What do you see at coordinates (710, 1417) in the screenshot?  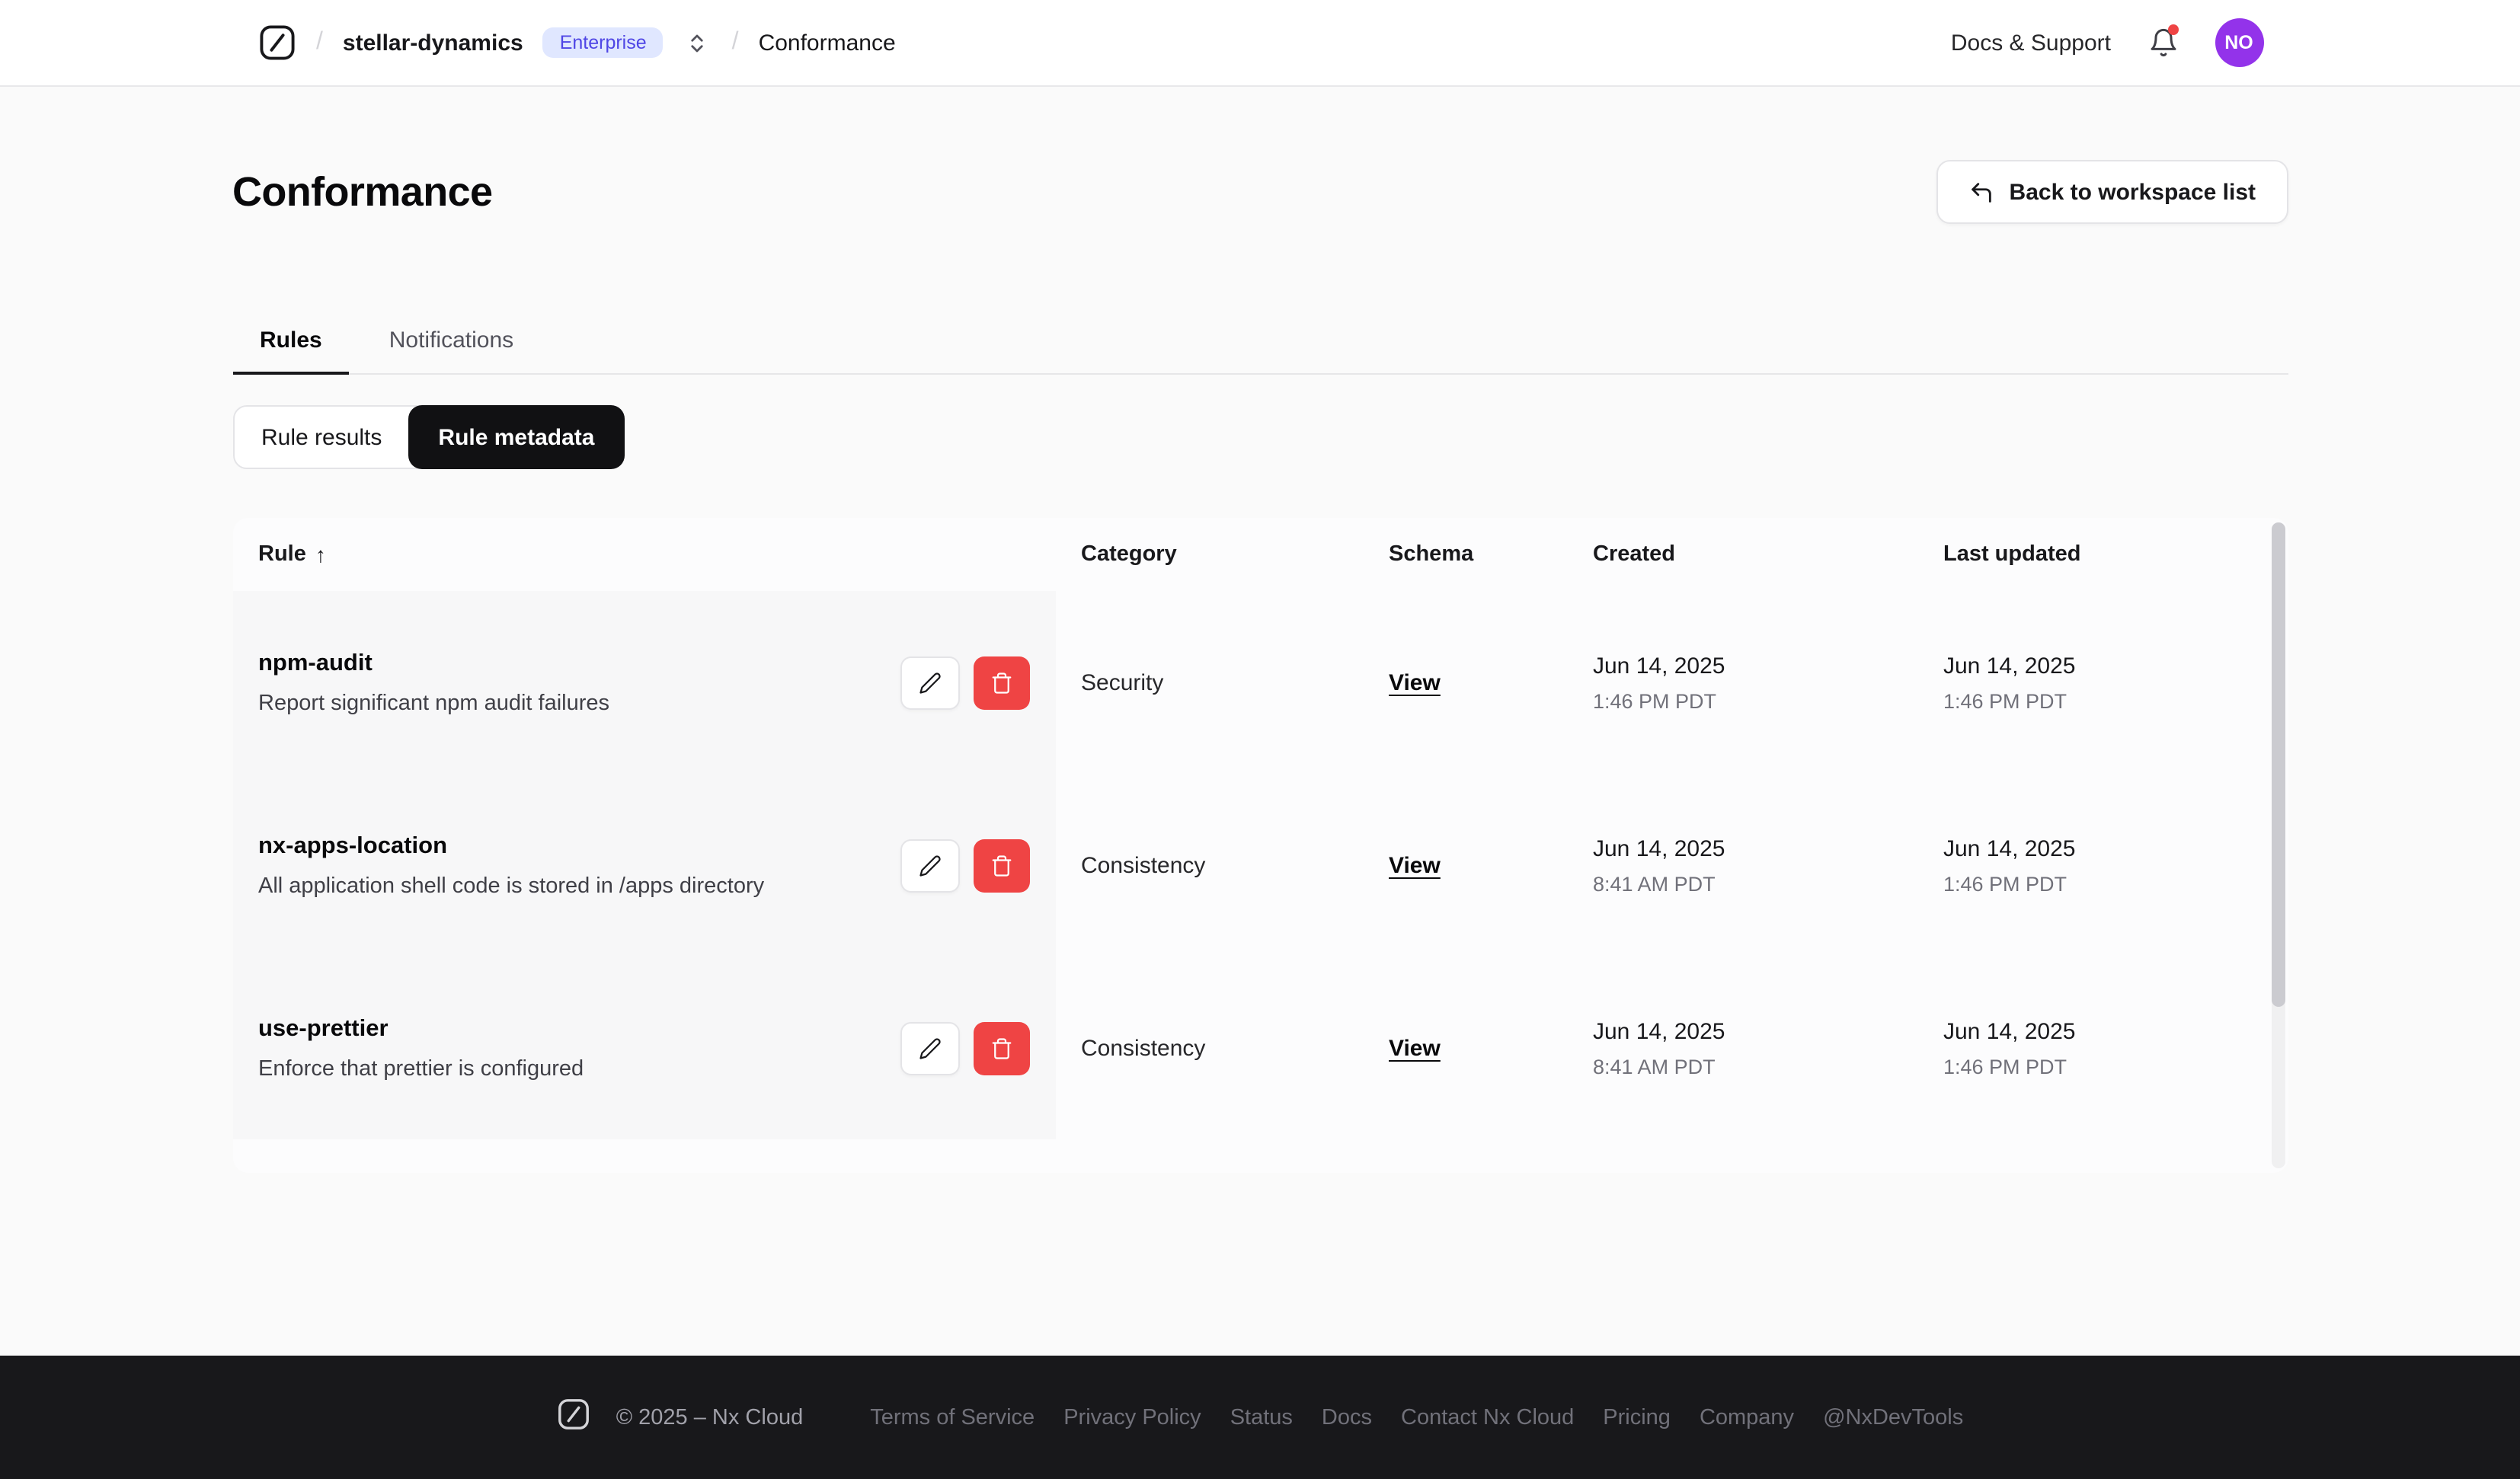 I see `copyright-text: © 2025 – Nx Cloud` at bounding box center [710, 1417].